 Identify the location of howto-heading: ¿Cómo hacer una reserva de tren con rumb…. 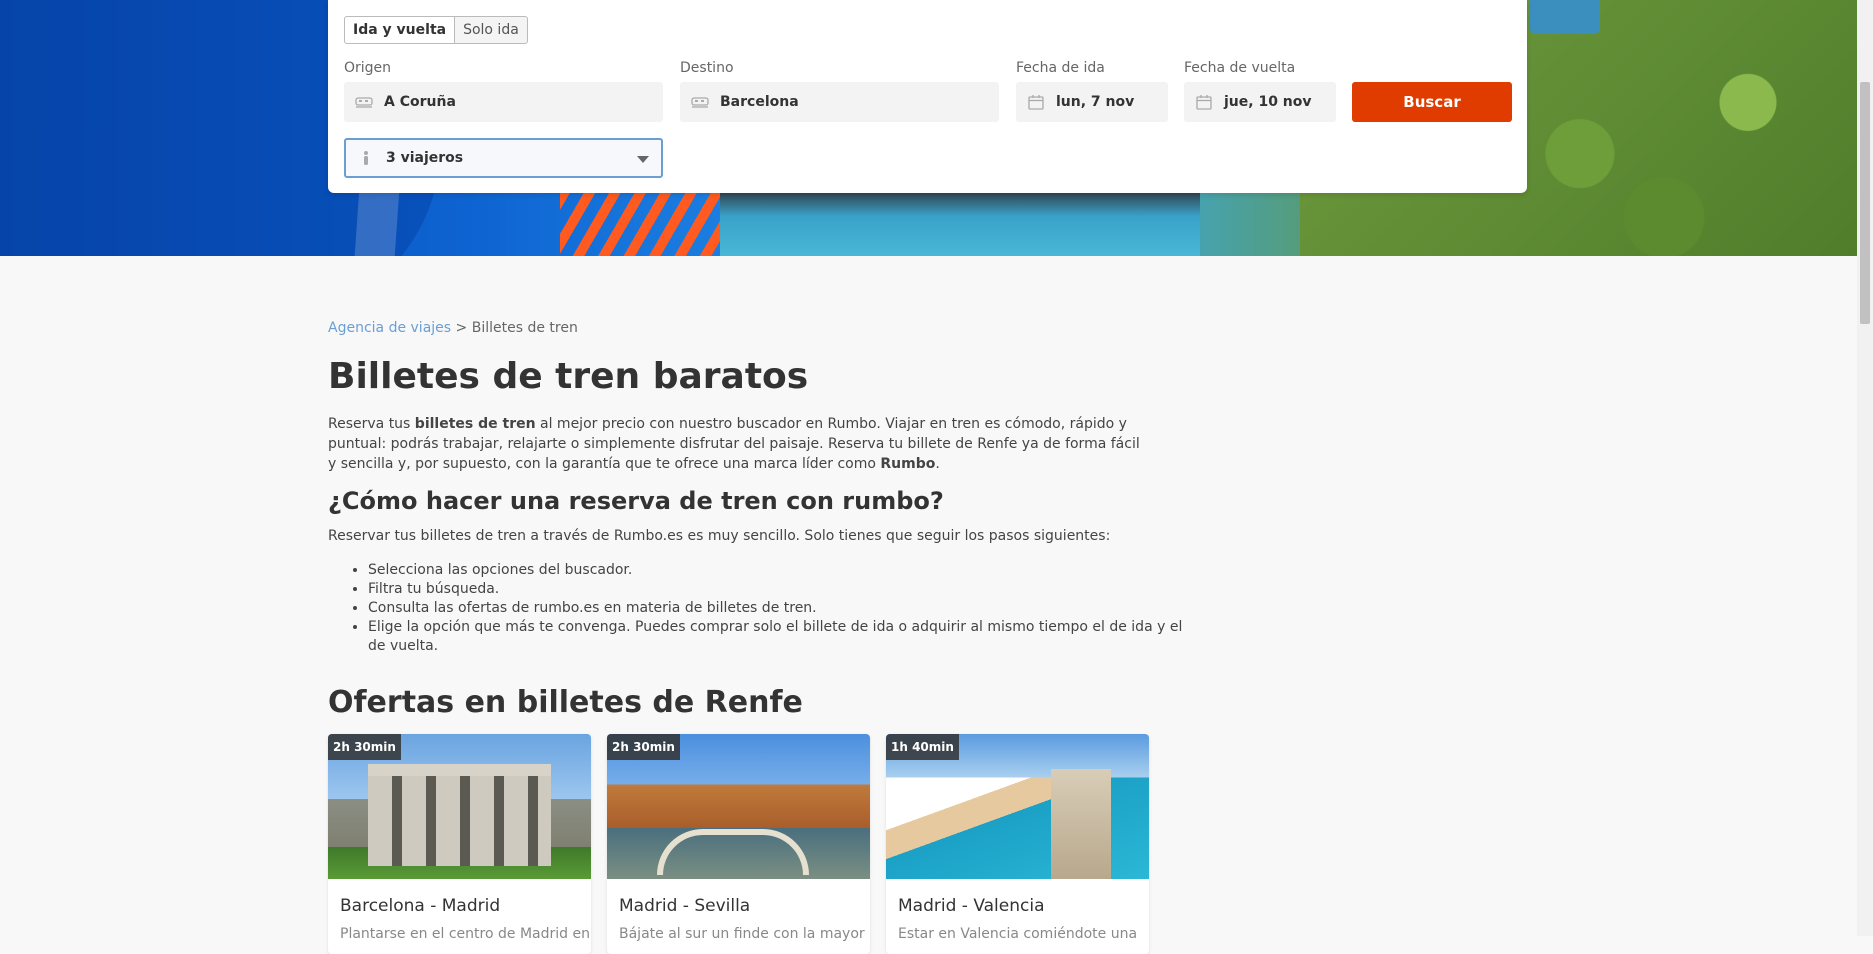
(636, 501).